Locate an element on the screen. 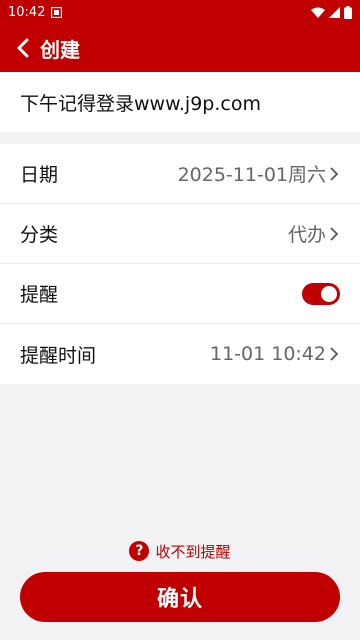 This screenshot has height=640, width=360. page-title: 创建 is located at coordinates (60, 49).